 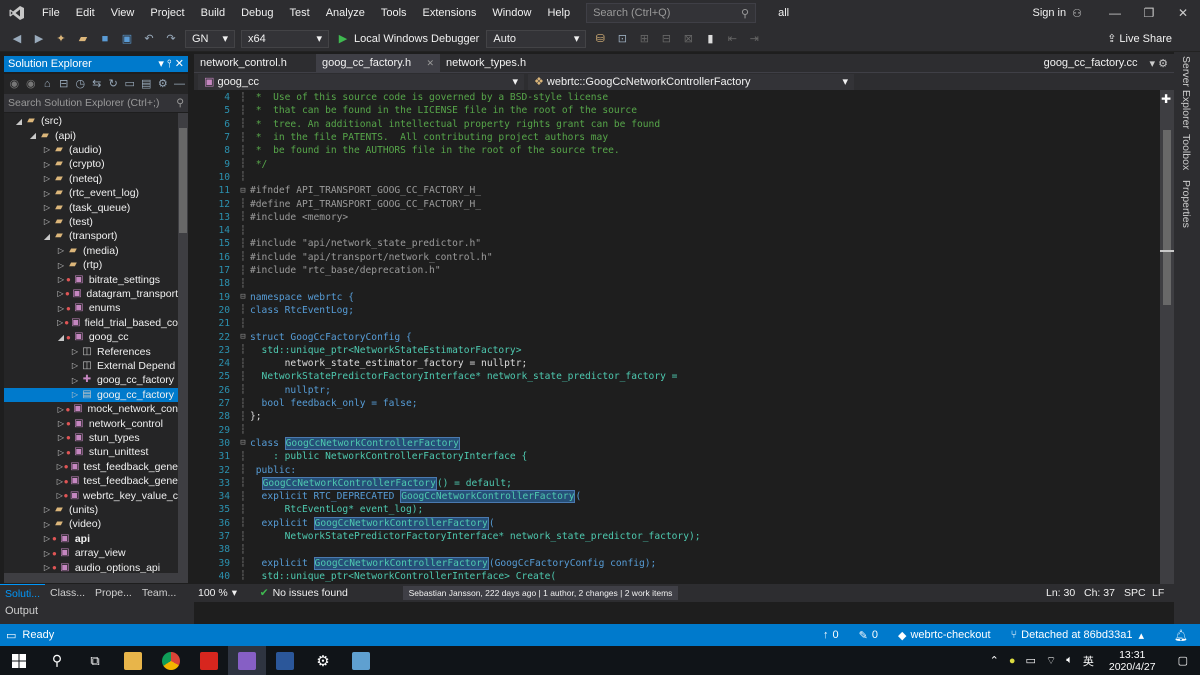 What do you see at coordinates (430, 63) in the screenshot?
I see `pin-tab-icon: ✕` at bounding box center [430, 63].